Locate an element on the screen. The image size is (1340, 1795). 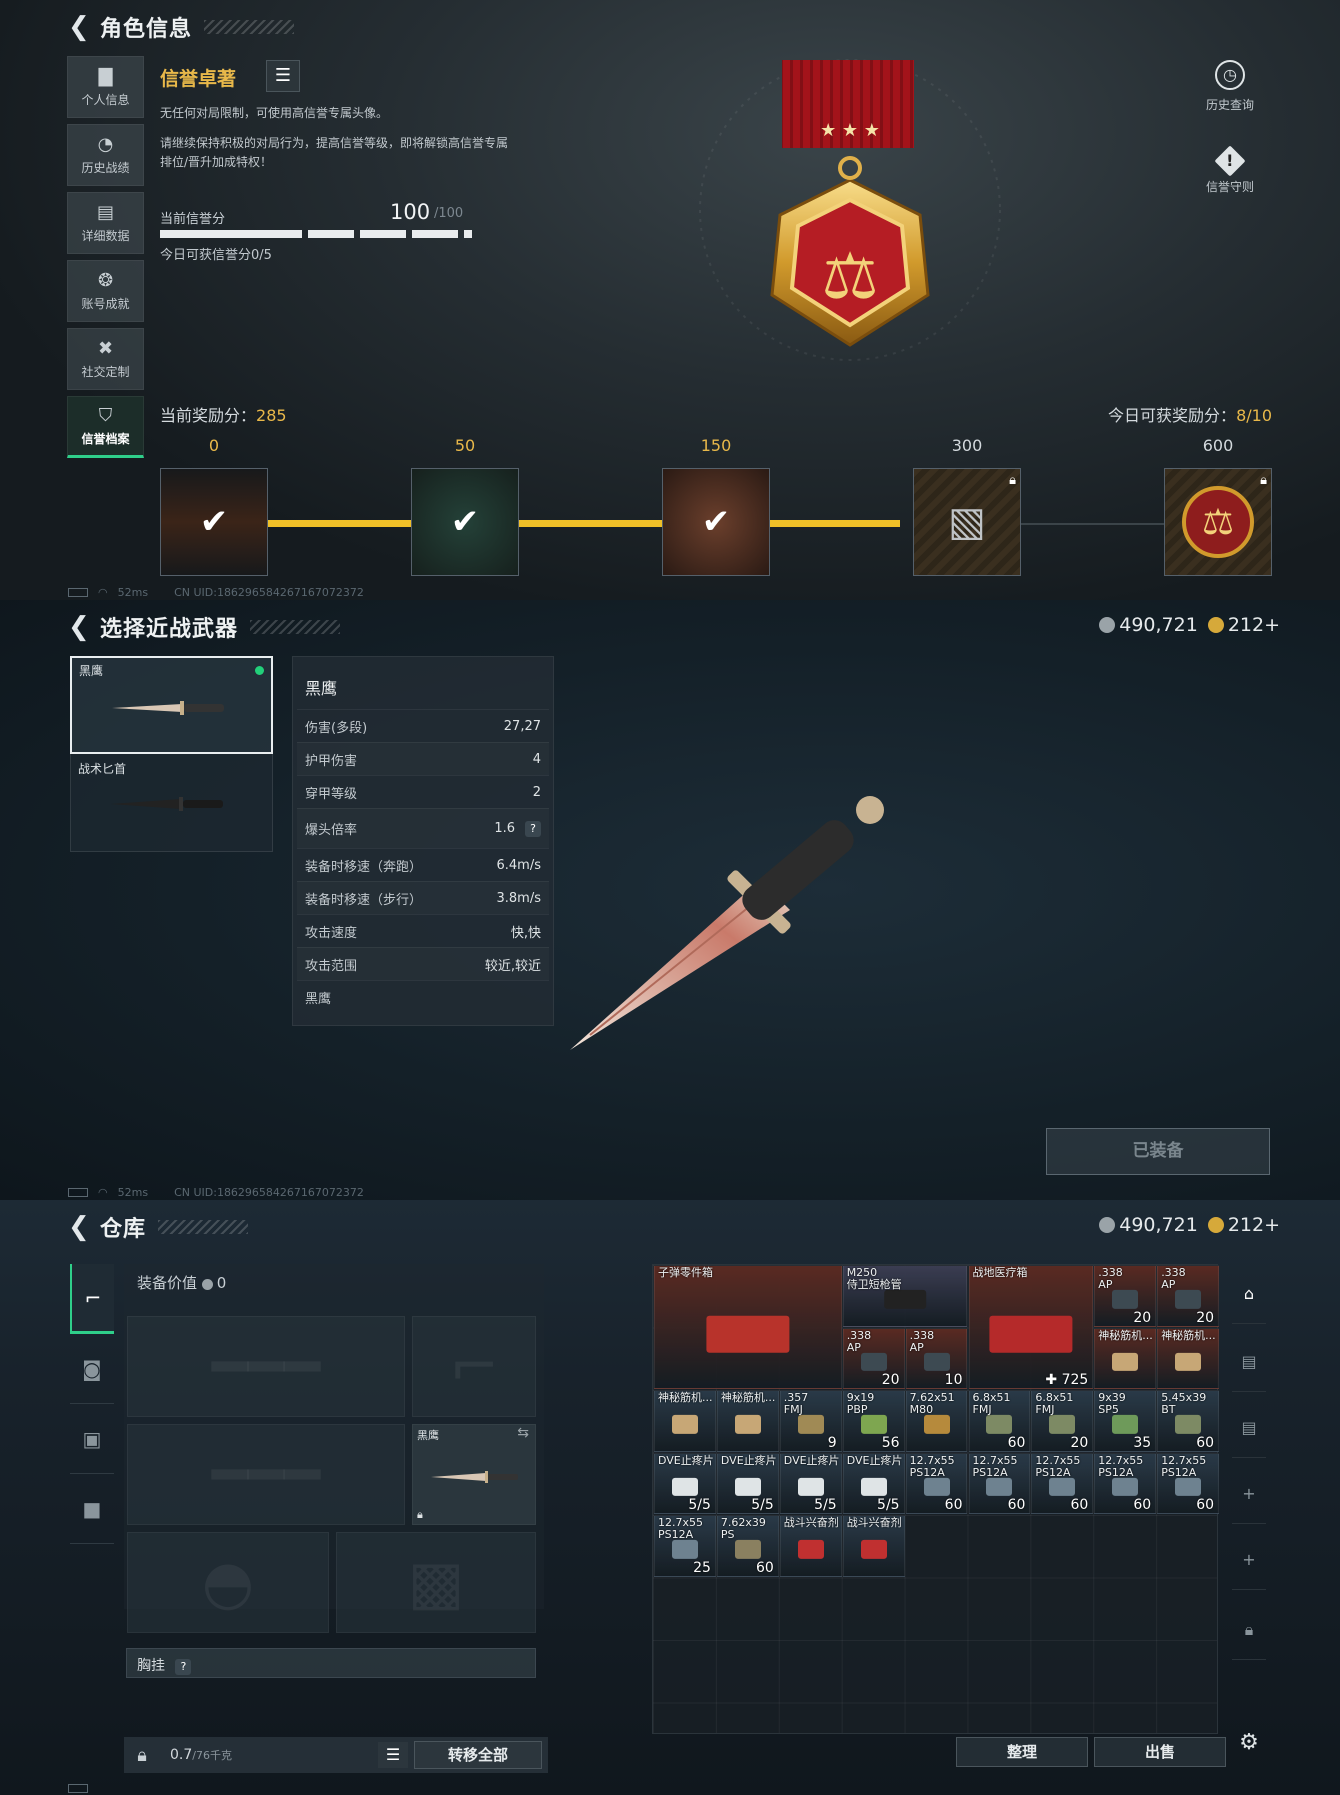
armor-slot: ▩ is located at coordinates (436, 1582).